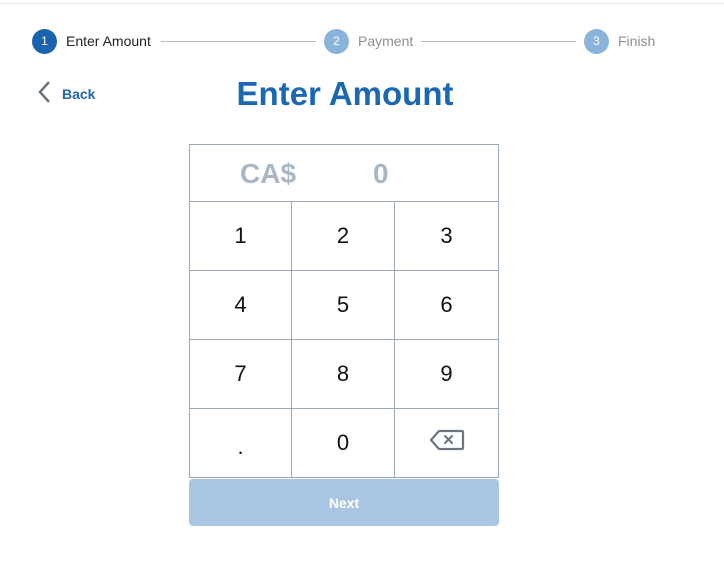 This screenshot has height=561, width=724. I want to click on currency-code: CA$, so click(268, 173).